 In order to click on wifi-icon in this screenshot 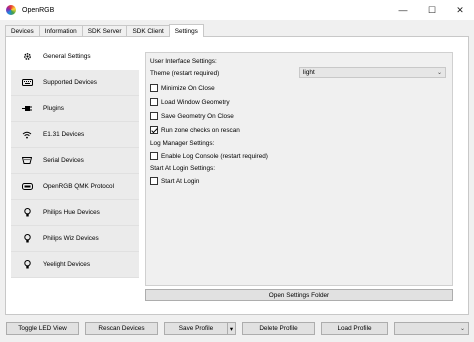, I will do `click(27, 135)`.